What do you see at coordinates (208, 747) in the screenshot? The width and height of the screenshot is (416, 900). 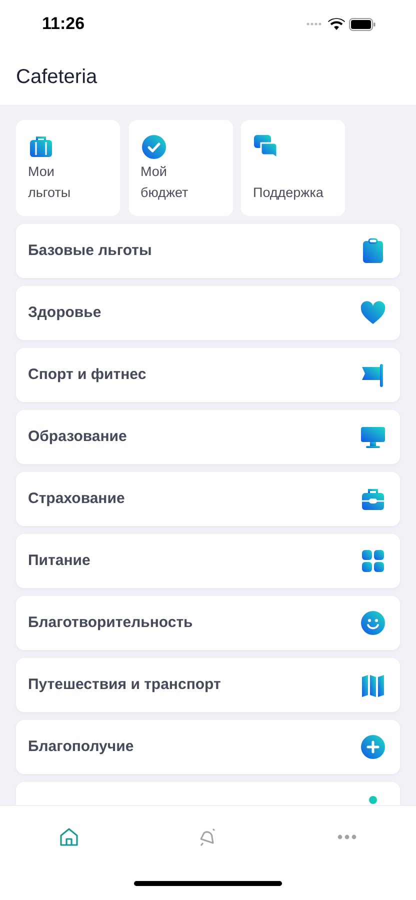 I see `category-row: Благополучие` at bounding box center [208, 747].